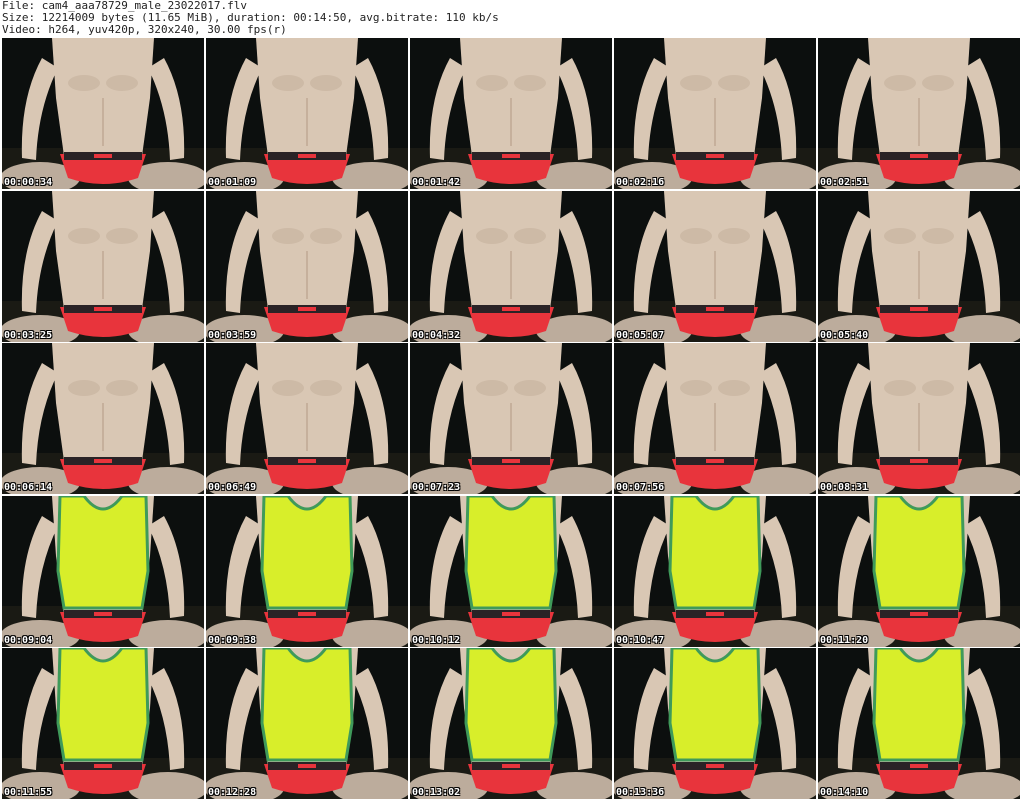  I want to click on thumbnail-timestamp: 00:05:40, so click(844, 335).